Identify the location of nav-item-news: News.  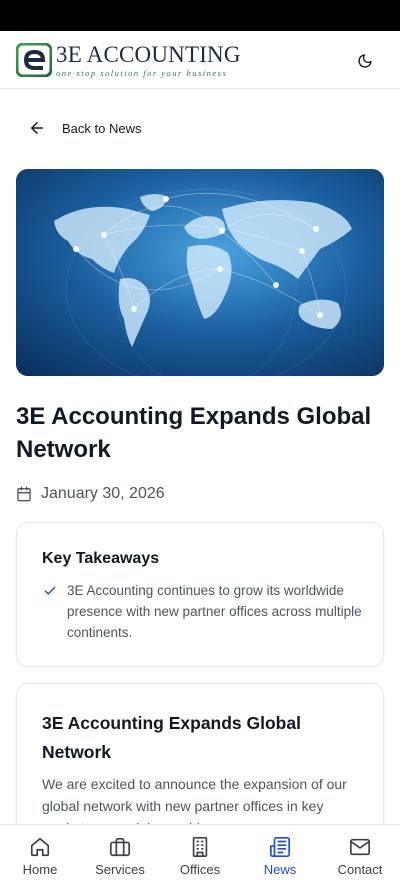
(280, 857).